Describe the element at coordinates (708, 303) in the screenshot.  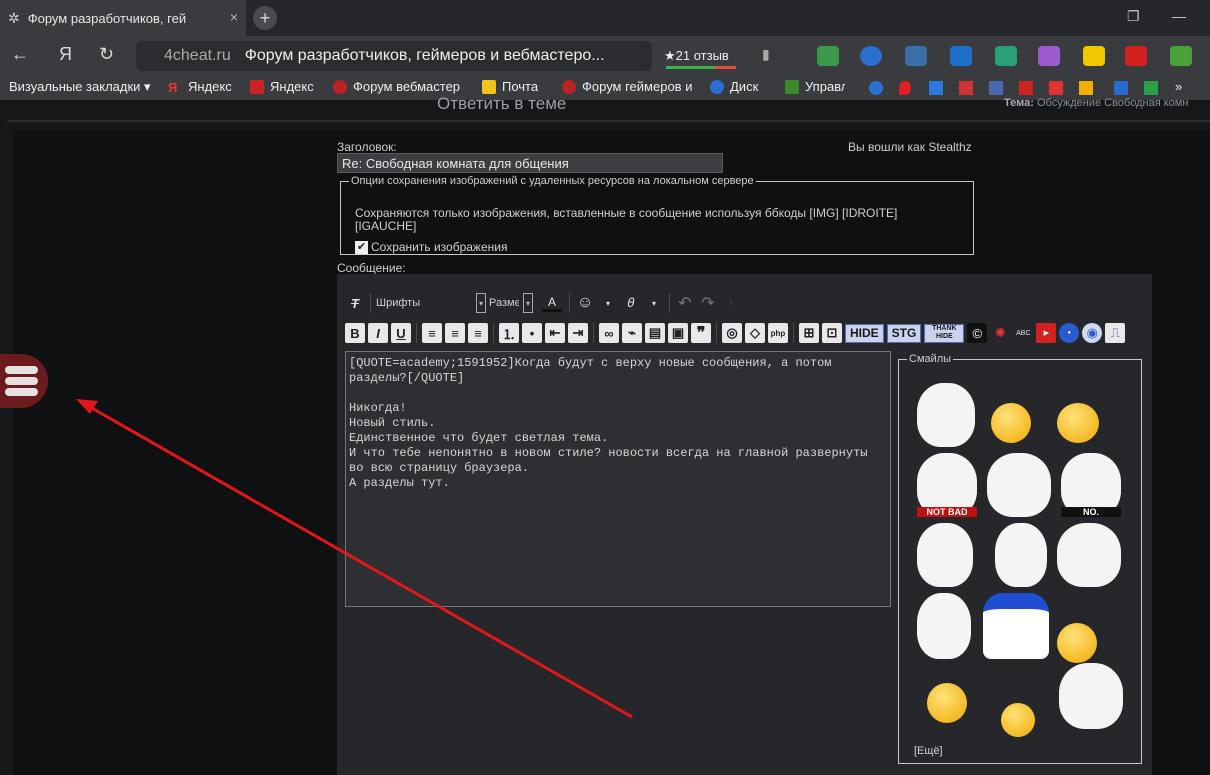
I see `redo-icon: ↷` at that location.